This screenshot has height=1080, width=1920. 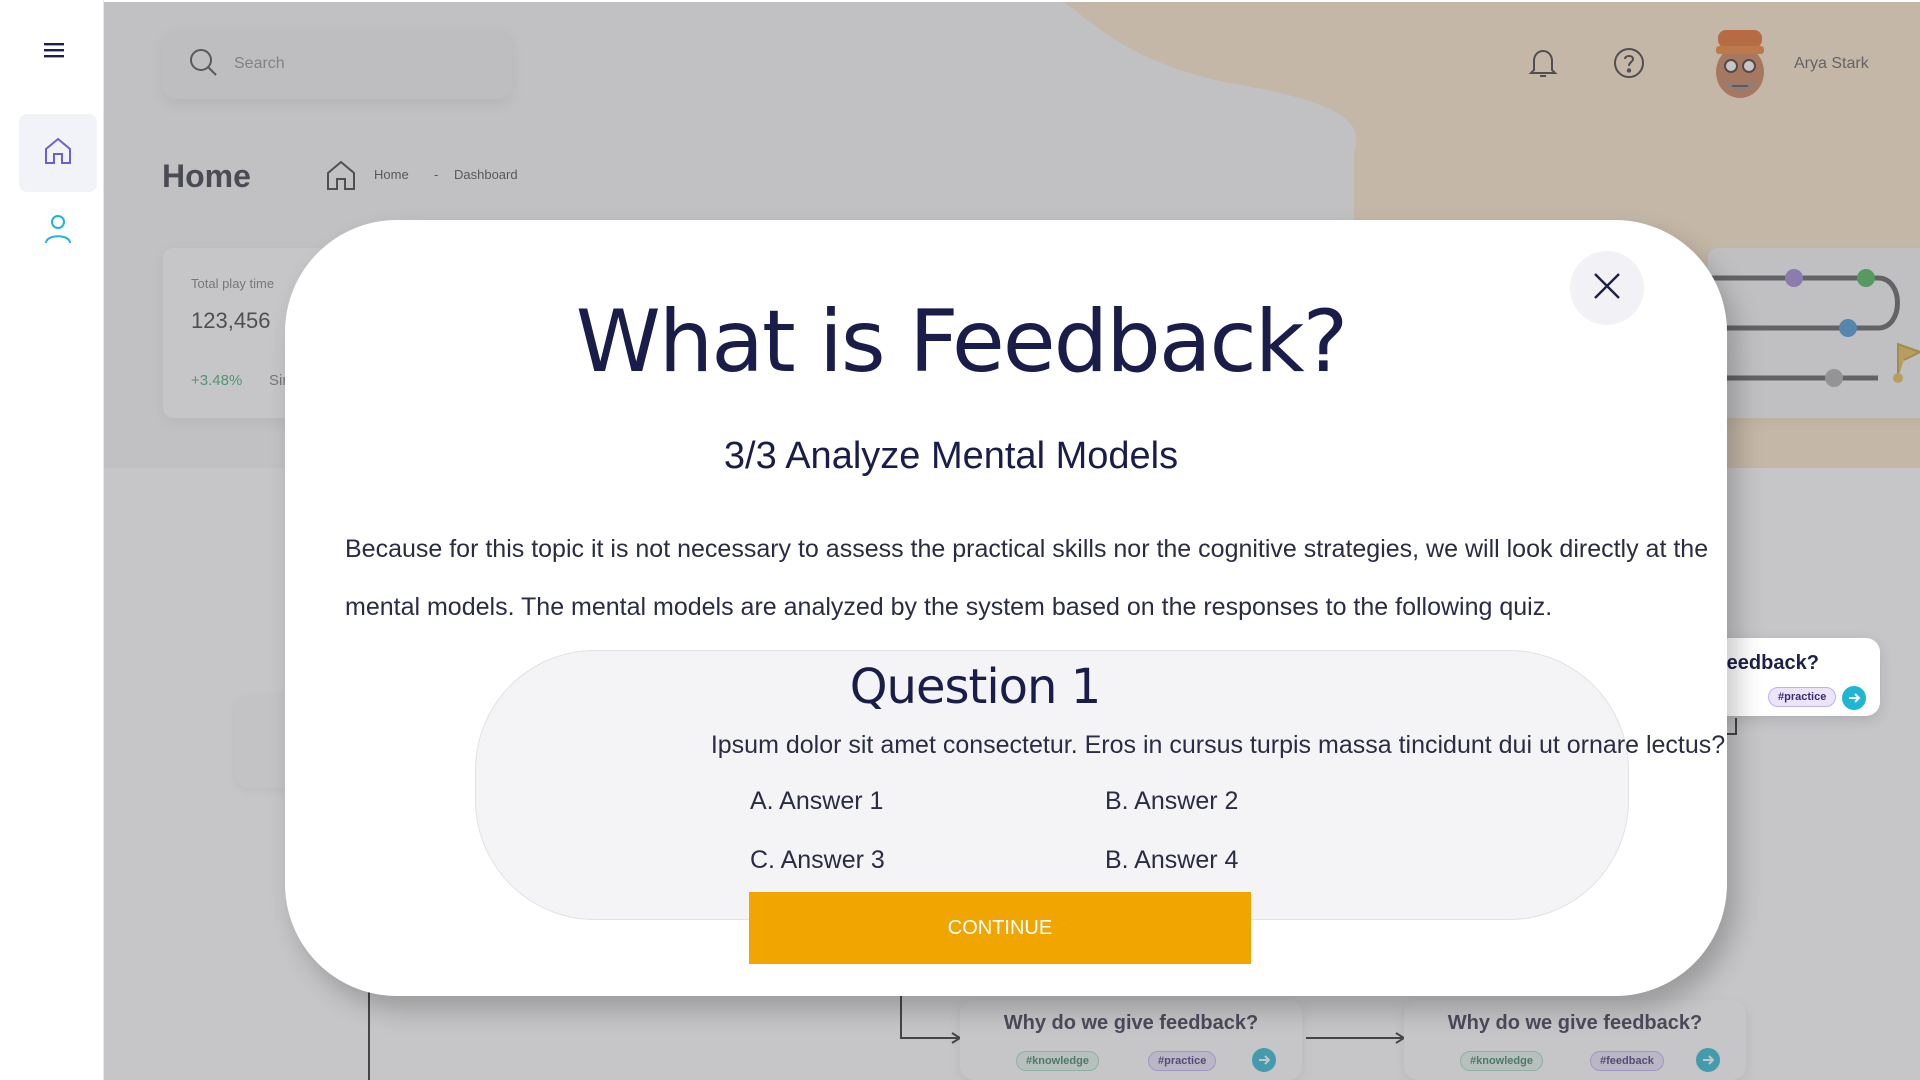 What do you see at coordinates (1627, 1061) in the screenshot?
I see `tag-feedback: #feedback` at bounding box center [1627, 1061].